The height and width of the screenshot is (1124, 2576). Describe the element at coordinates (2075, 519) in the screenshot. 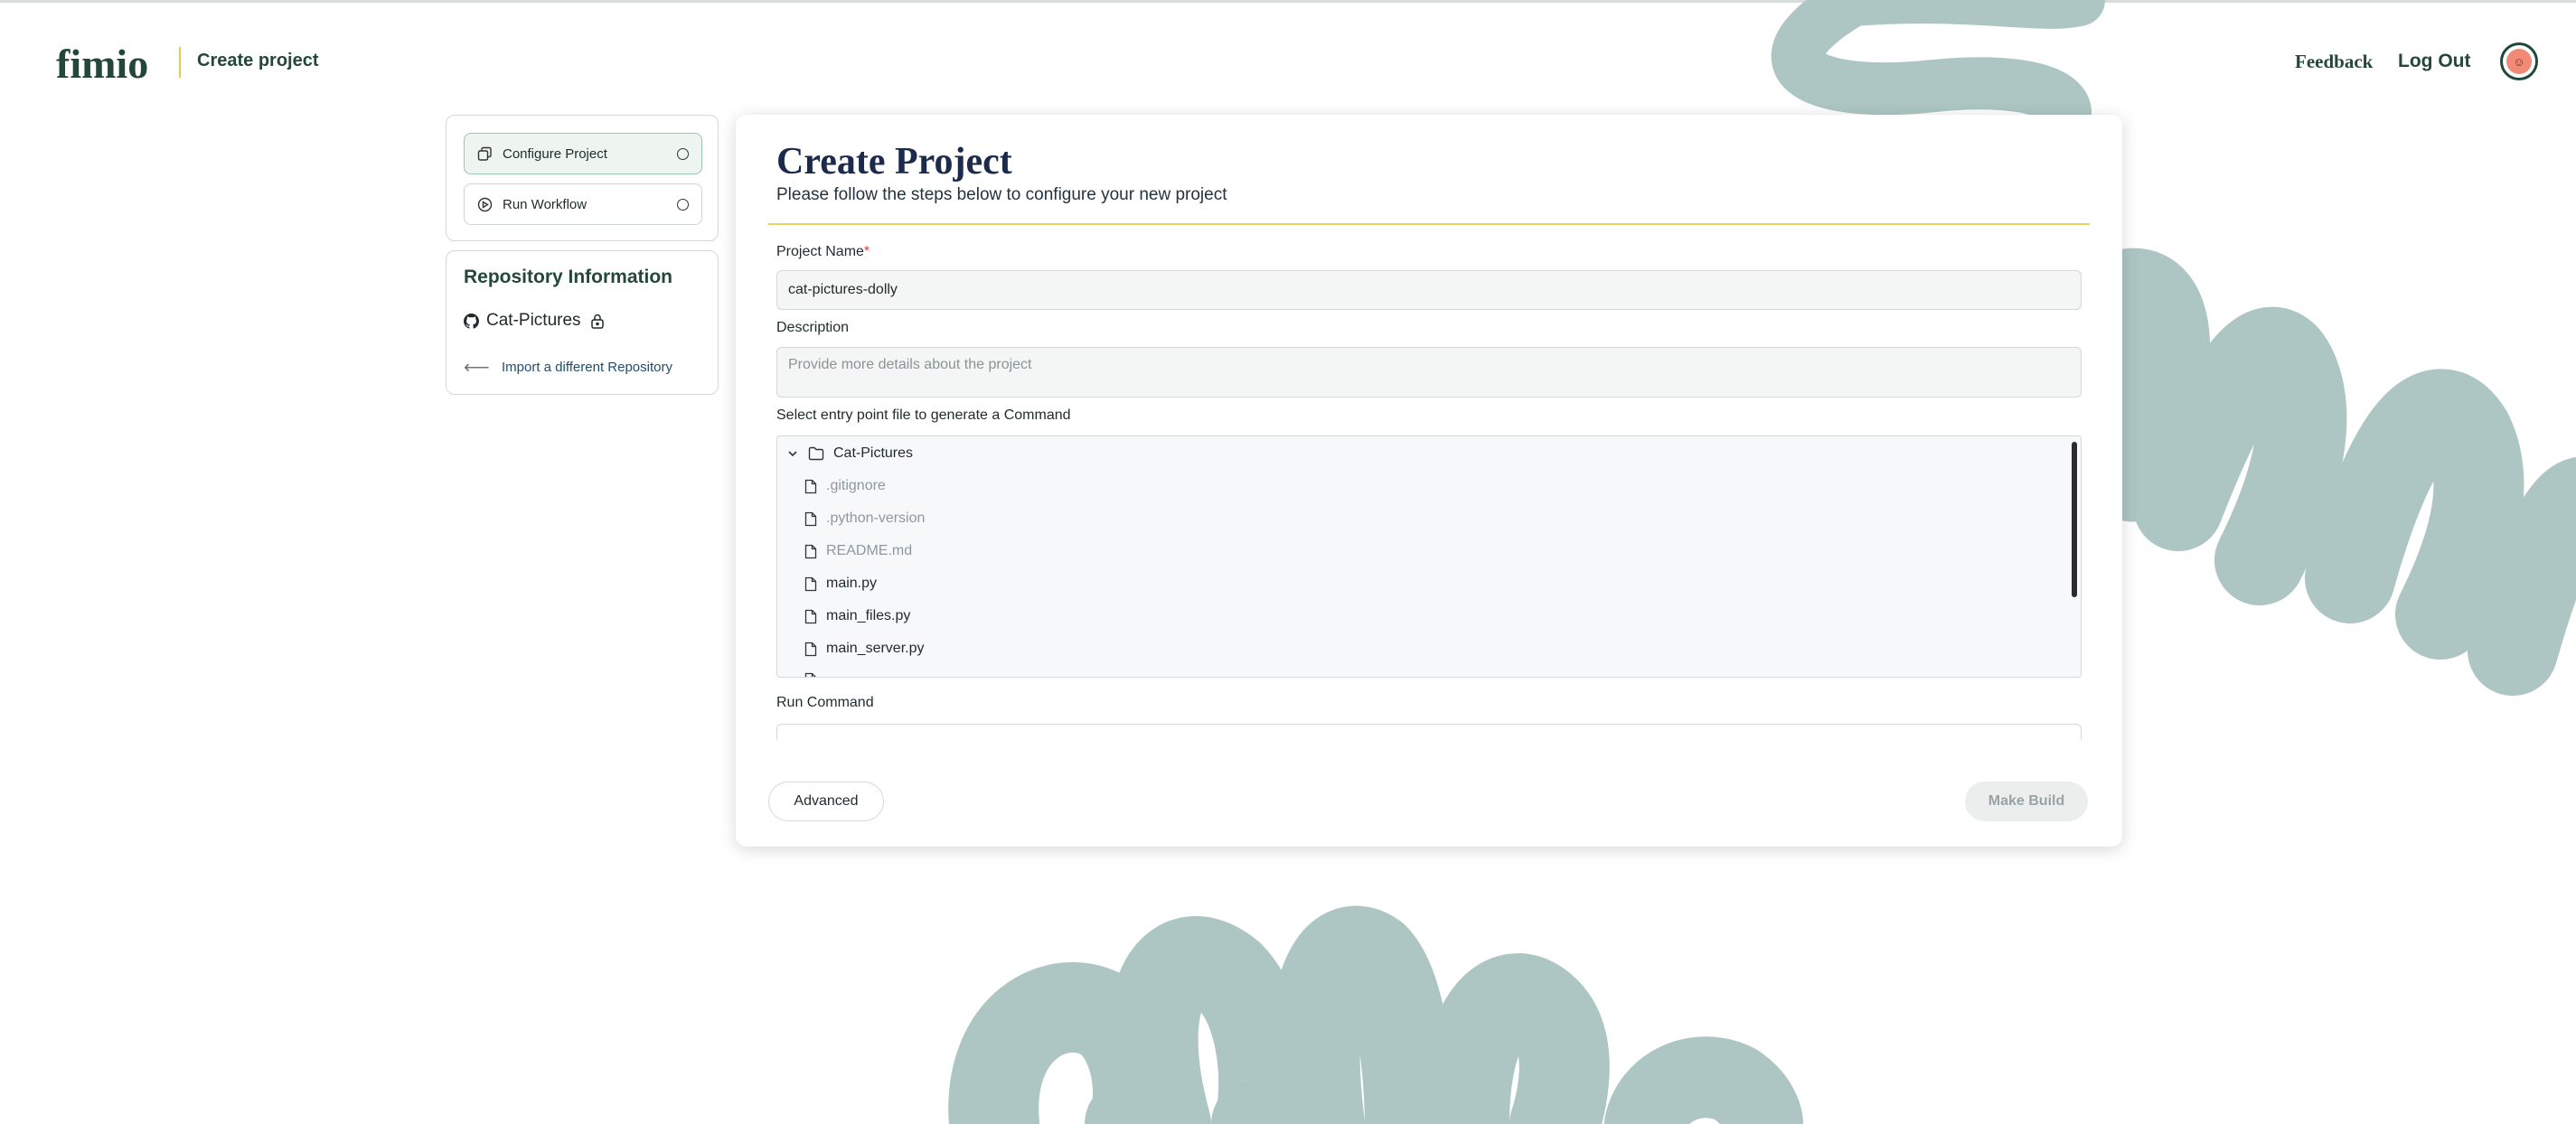

I see `file-tree-scroll-thumb` at that location.